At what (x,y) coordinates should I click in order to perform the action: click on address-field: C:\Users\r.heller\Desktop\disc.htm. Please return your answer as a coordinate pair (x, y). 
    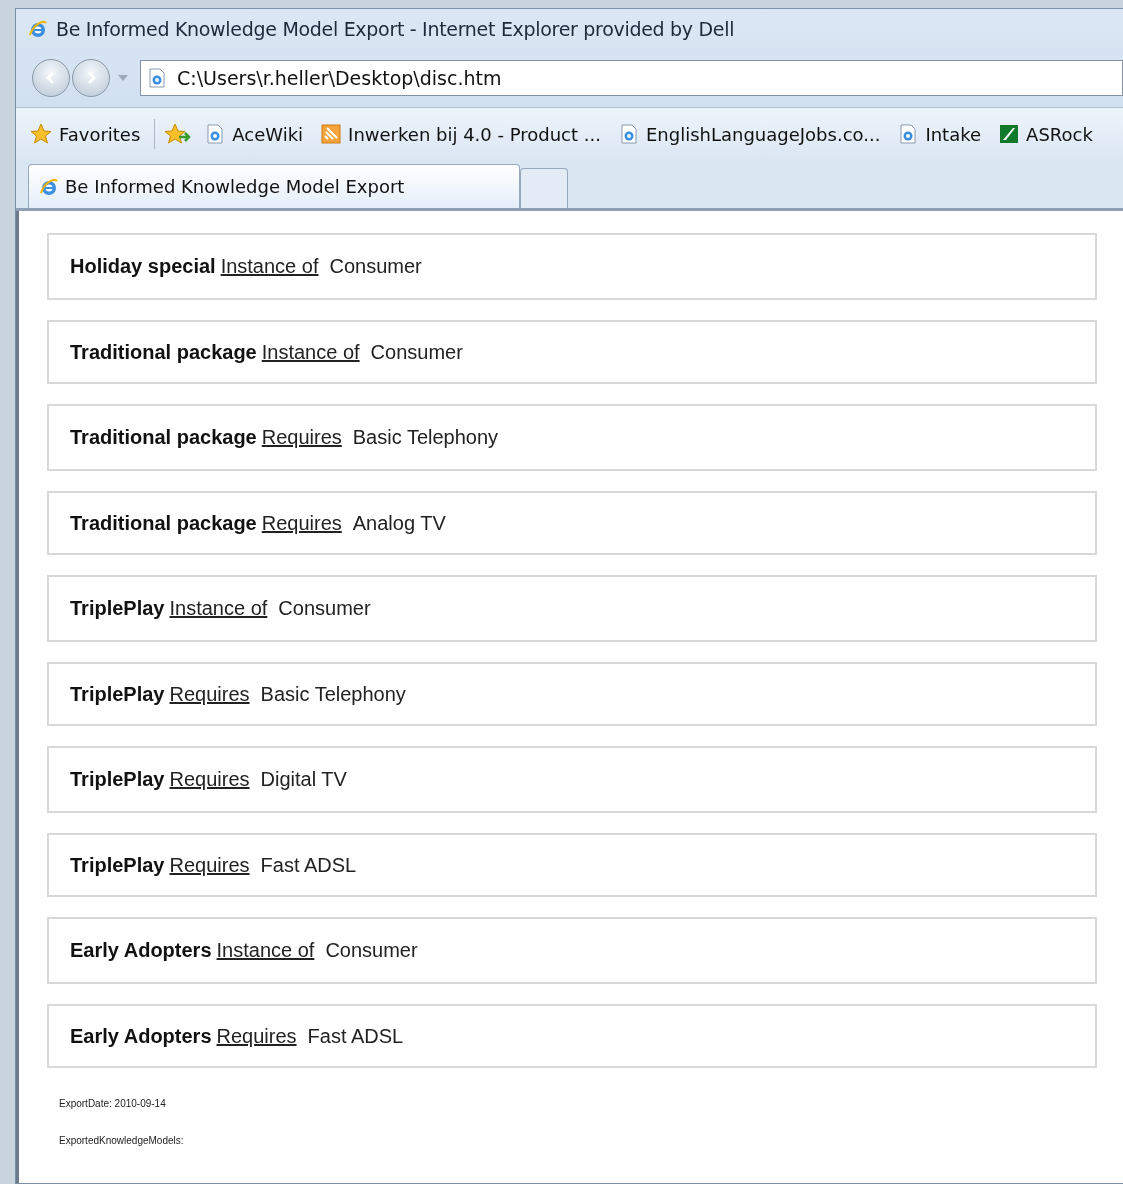
    Looking at the image, I should click on (631, 78).